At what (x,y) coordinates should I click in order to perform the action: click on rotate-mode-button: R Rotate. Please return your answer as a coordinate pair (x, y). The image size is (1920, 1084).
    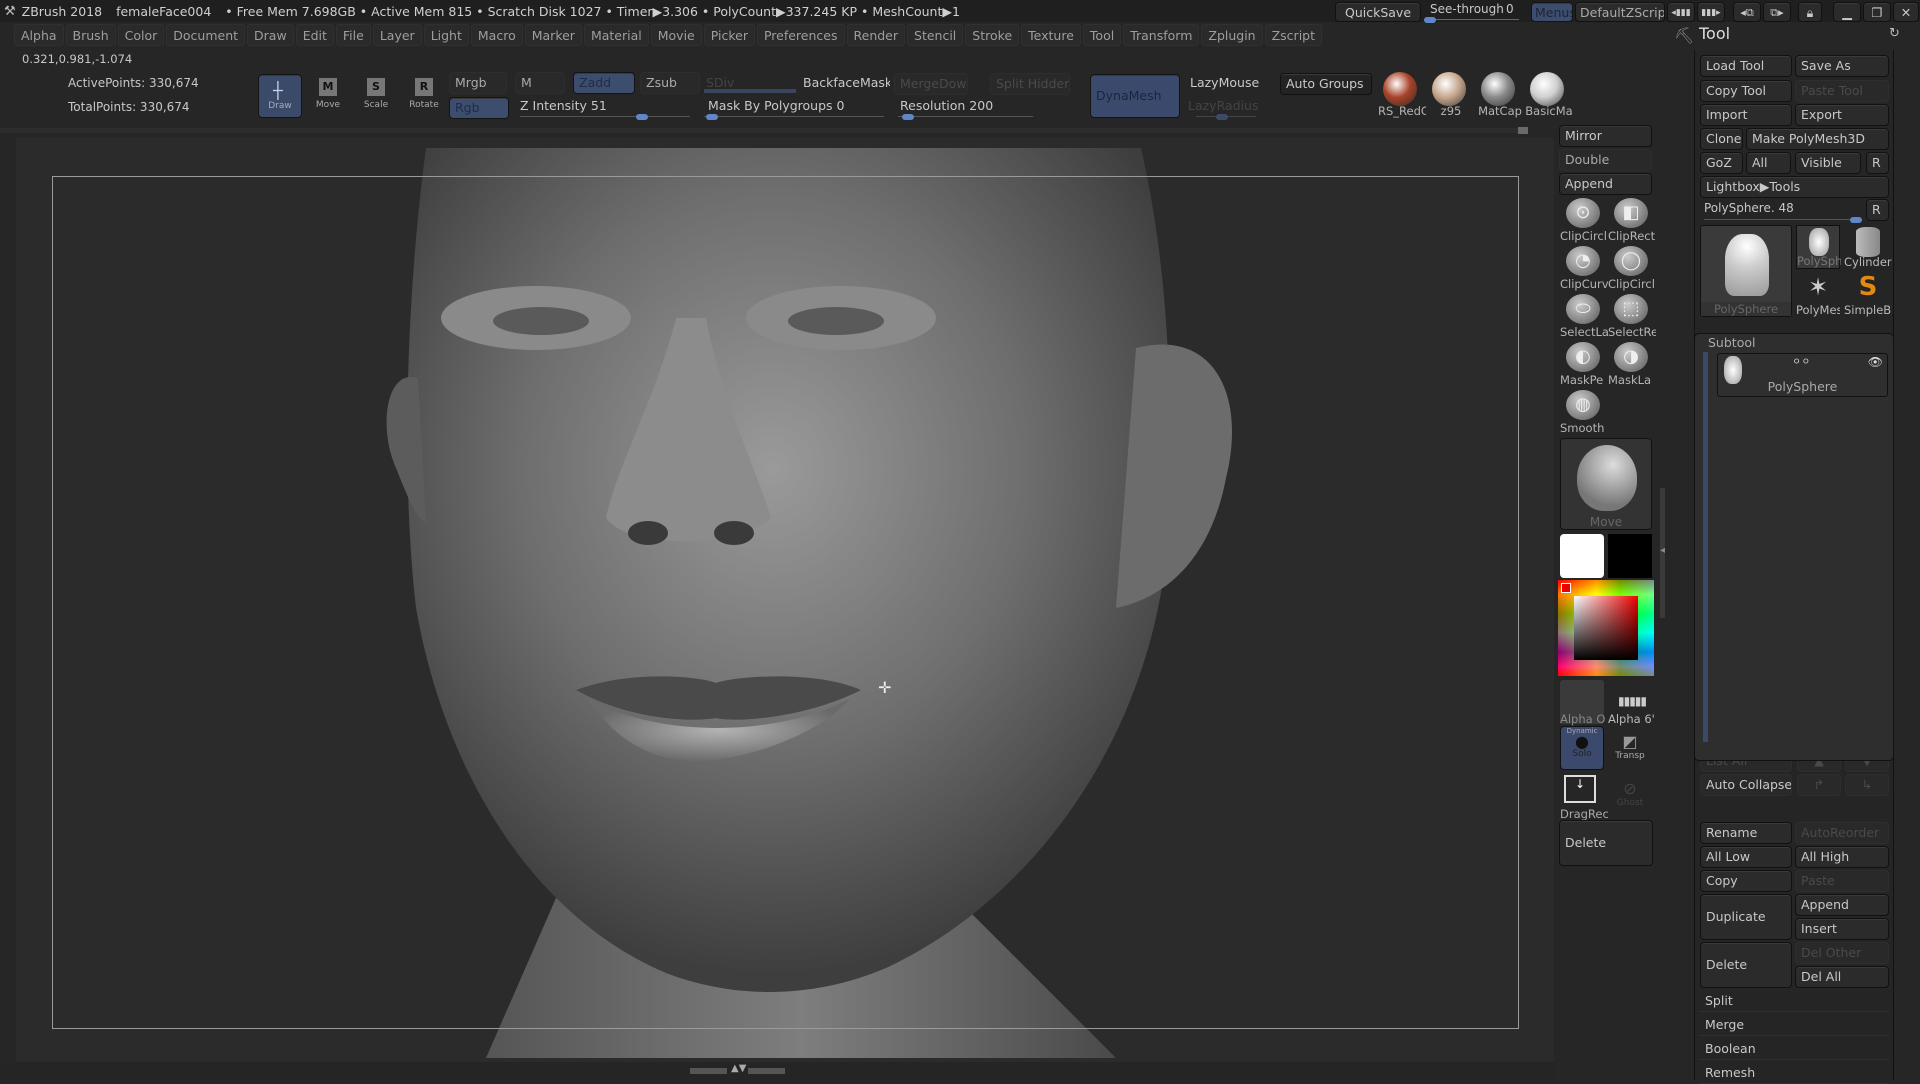
    Looking at the image, I should click on (424, 96).